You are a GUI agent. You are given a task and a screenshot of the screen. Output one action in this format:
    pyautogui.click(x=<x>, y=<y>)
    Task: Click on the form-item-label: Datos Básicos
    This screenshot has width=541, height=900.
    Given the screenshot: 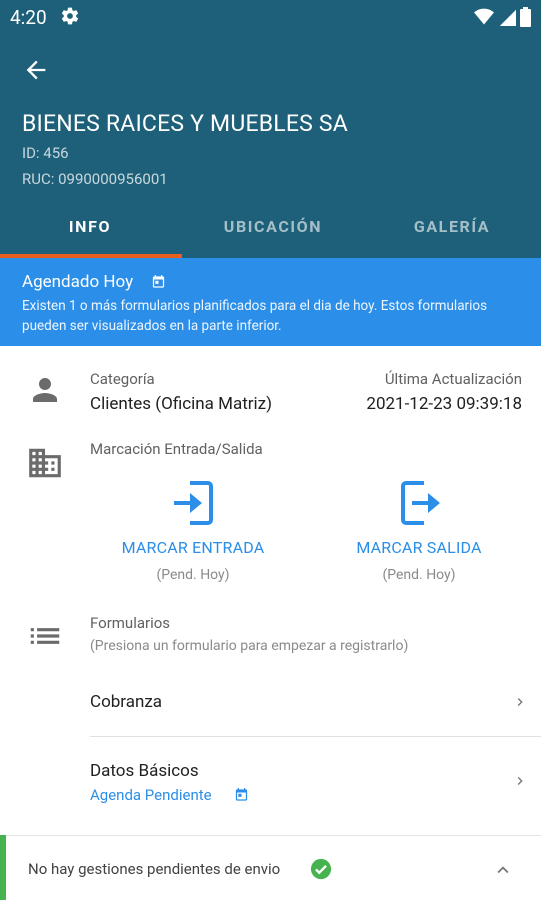 What is the action you would take?
    pyautogui.click(x=144, y=771)
    